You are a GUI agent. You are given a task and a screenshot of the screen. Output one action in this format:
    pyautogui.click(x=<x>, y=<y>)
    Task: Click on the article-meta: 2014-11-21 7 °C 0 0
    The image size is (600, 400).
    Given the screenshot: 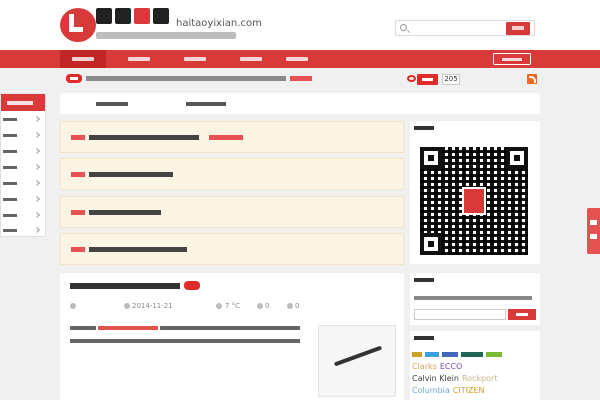 What is the action you would take?
    pyautogui.click(x=190, y=307)
    